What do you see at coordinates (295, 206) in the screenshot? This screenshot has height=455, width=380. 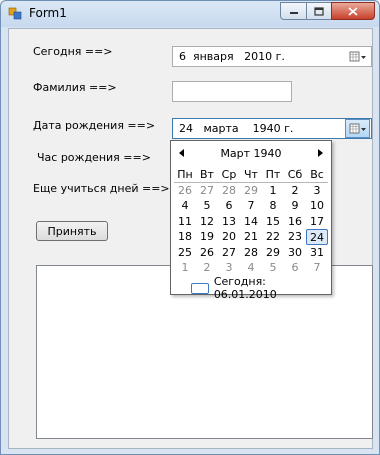 I see `calendar-day: 9` at bounding box center [295, 206].